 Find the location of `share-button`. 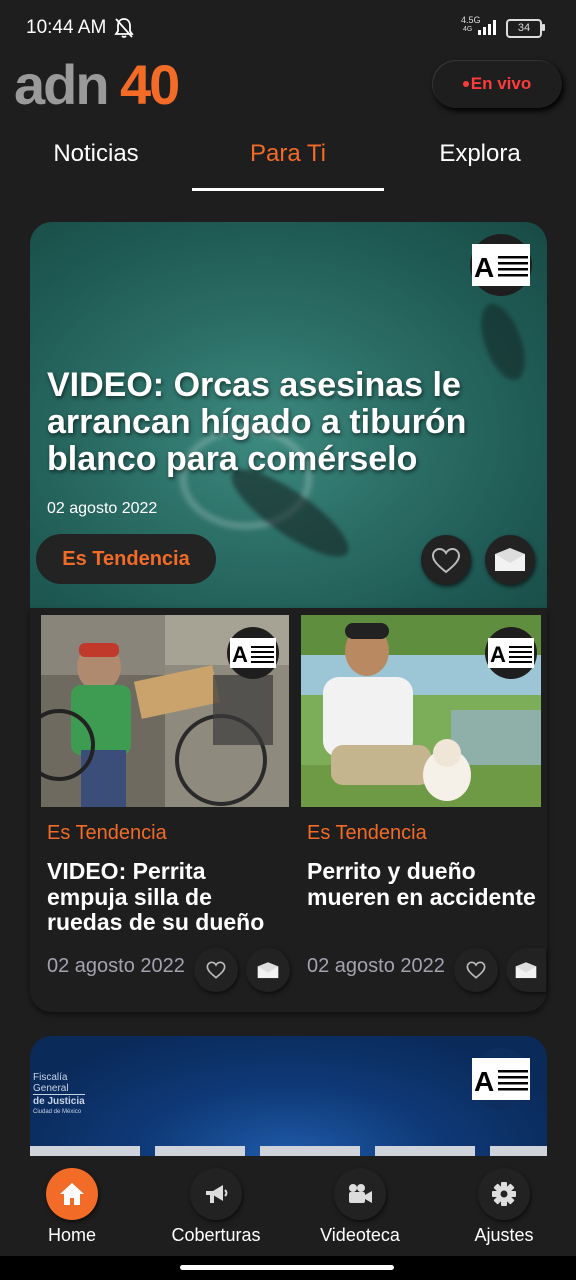

share-button is located at coordinates (510, 560).